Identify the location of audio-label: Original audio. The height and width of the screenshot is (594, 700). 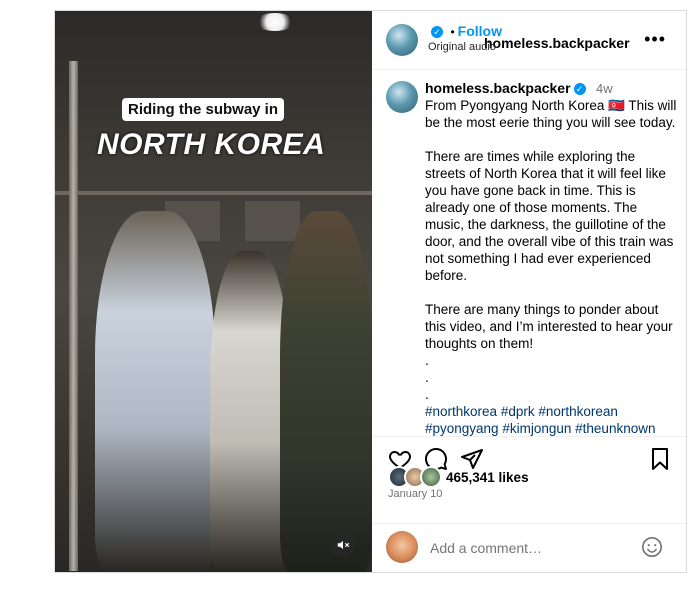
(462, 47).